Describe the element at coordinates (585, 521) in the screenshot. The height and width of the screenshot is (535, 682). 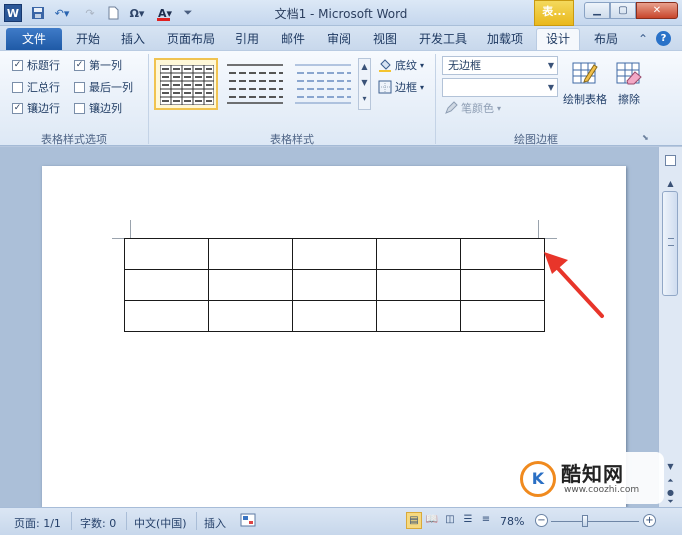
I see `zoom-slider-thumb` at that location.